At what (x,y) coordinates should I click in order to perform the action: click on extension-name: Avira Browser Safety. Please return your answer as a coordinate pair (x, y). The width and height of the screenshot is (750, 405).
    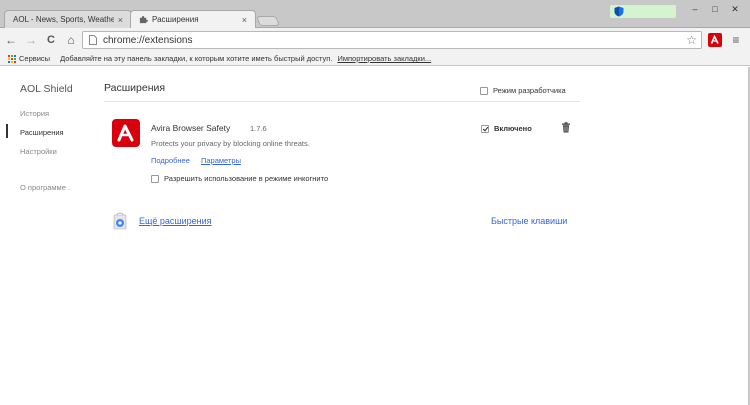
    Looking at the image, I should click on (191, 128).